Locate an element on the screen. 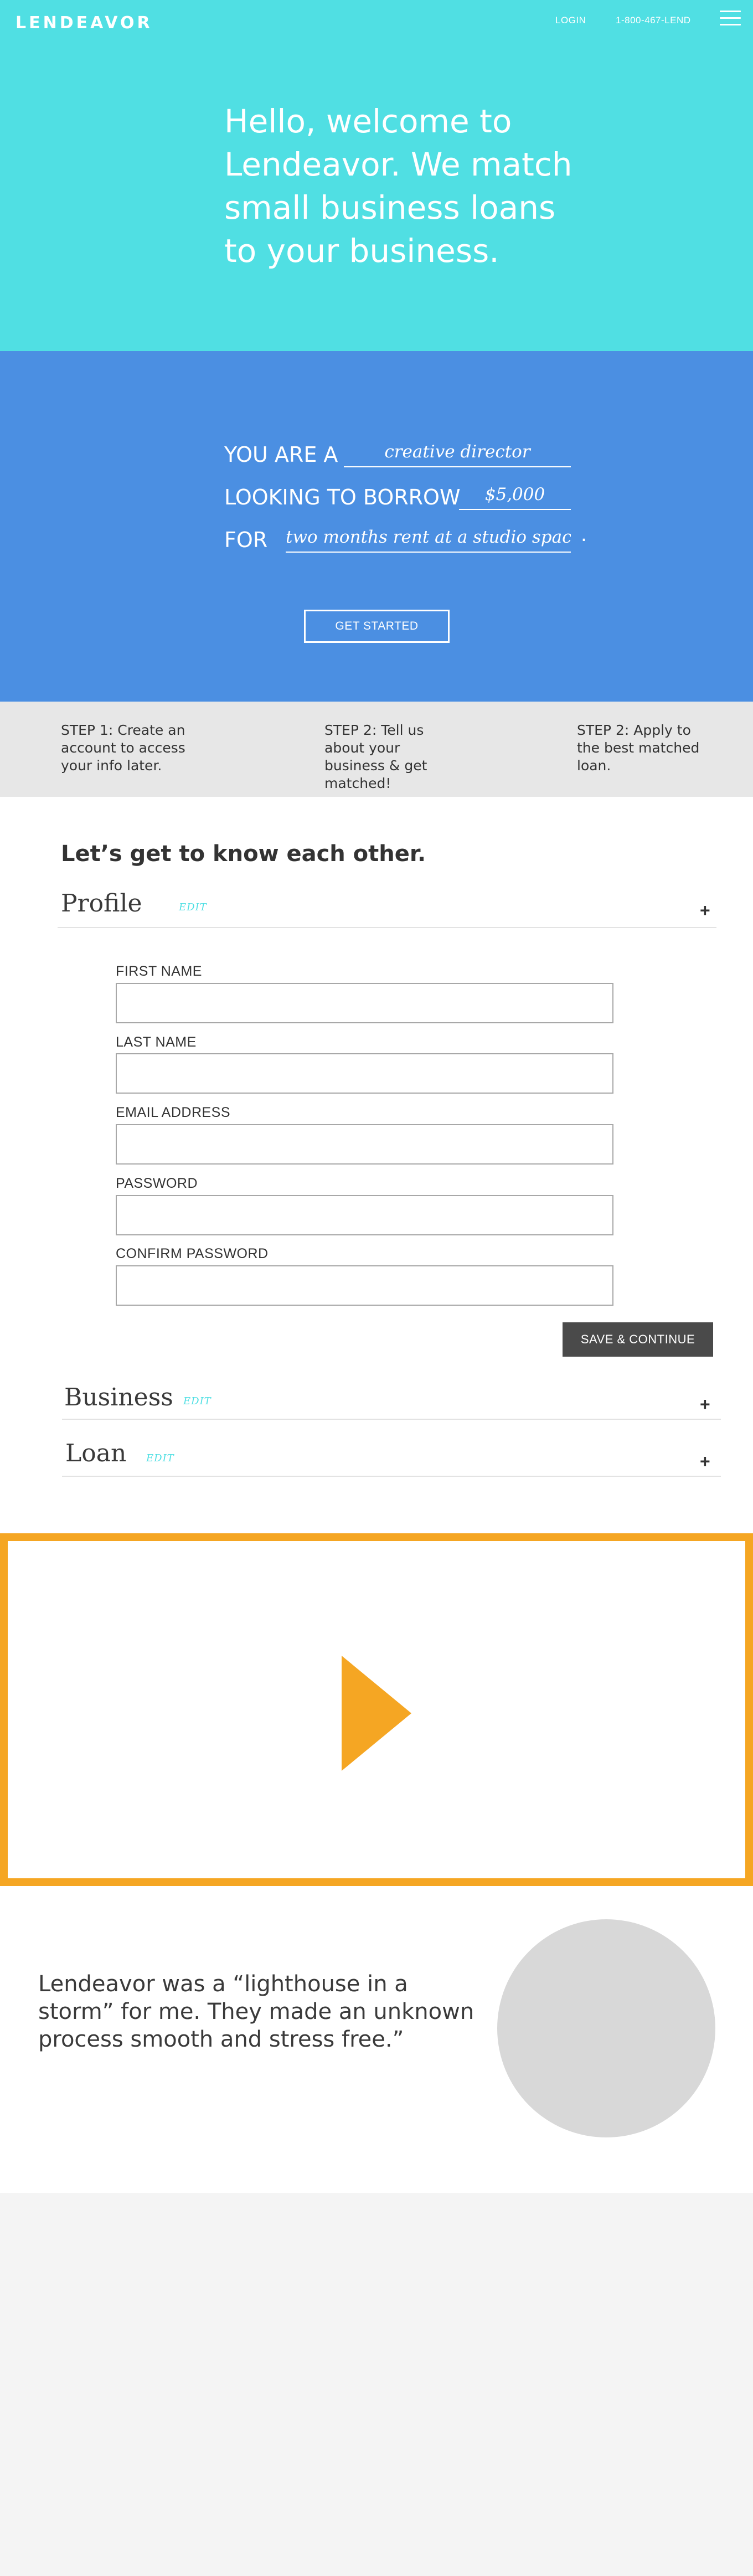  first-name-input is located at coordinates (364, 1003).